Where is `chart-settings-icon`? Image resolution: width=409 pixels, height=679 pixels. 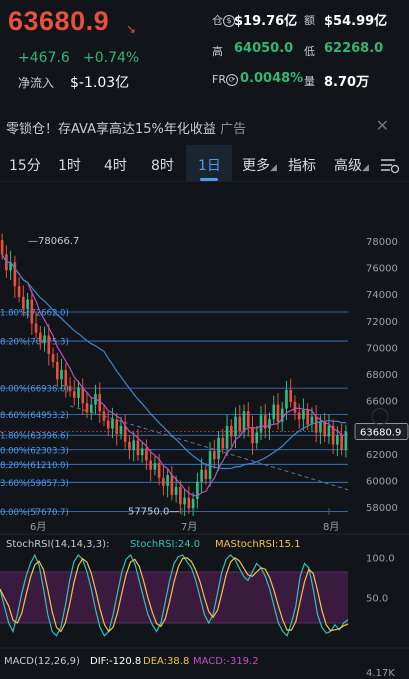 chart-settings-icon is located at coordinates (390, 165).